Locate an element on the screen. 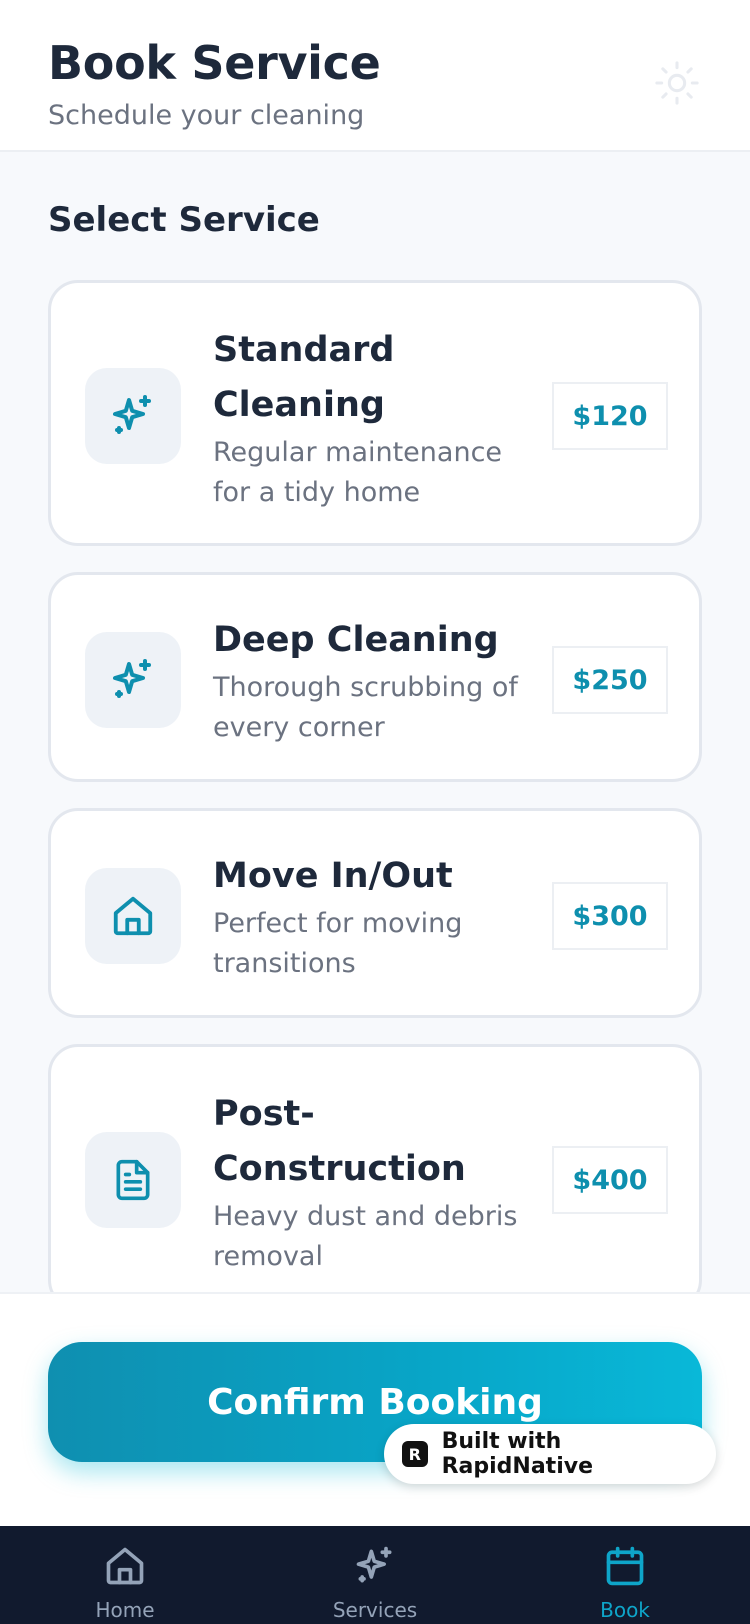  service-description: Heavy dust and debris removal is located at coordinates (365, 1236).